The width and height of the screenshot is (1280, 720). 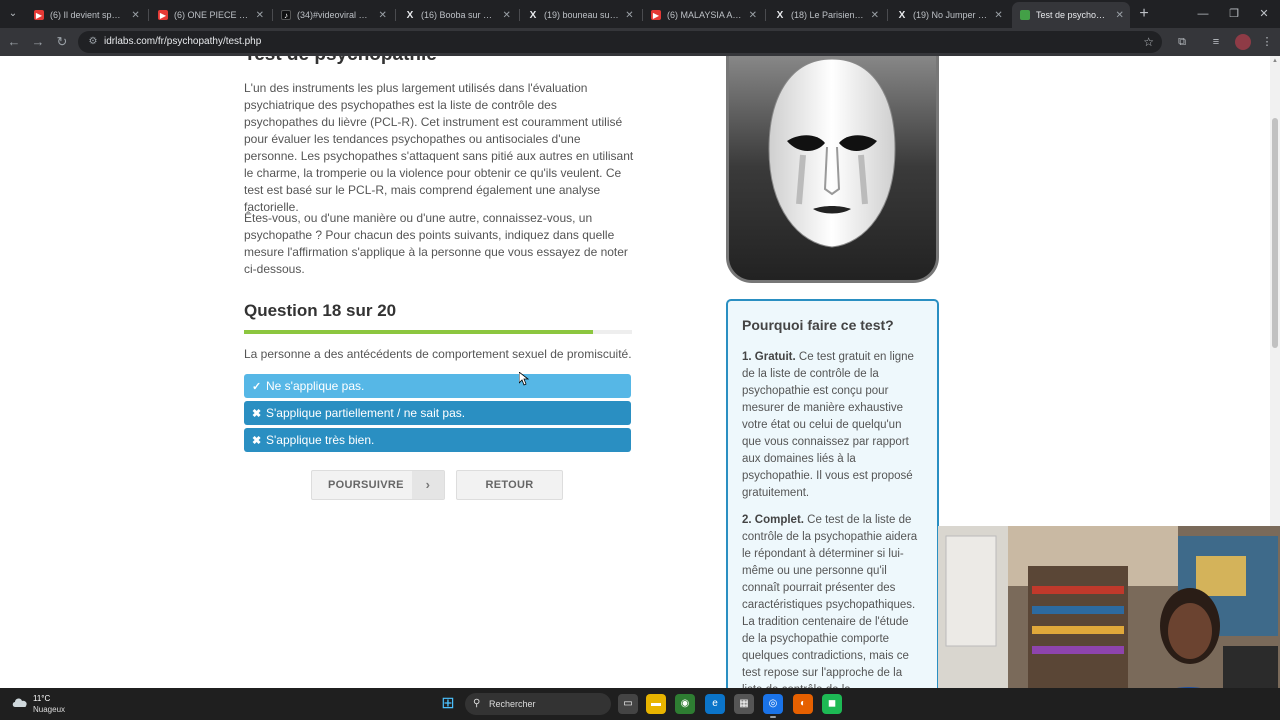 I want to click on why-point-lead: 2. Complet., so click(x=773, y=520).